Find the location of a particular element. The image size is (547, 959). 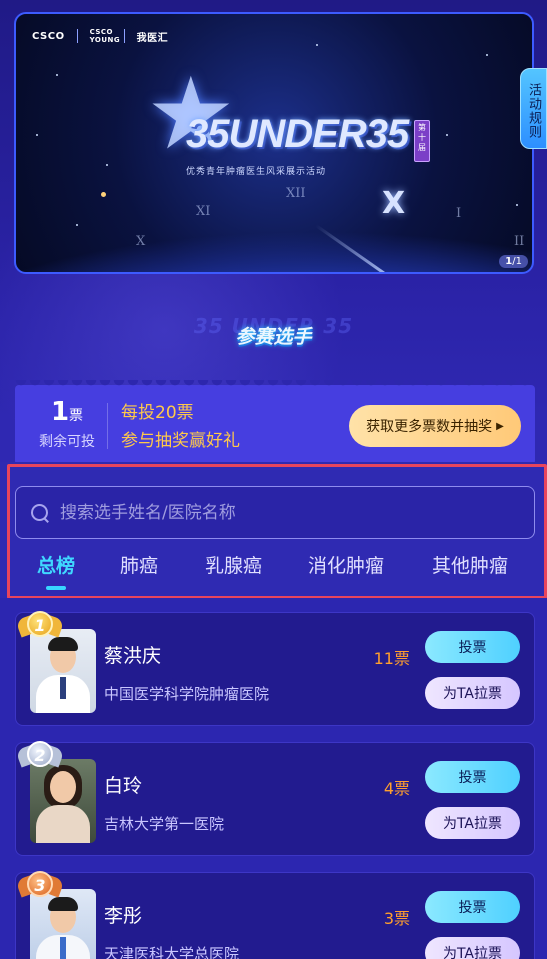

candidate-name: 白玲 is located at coordinates (123, 786).